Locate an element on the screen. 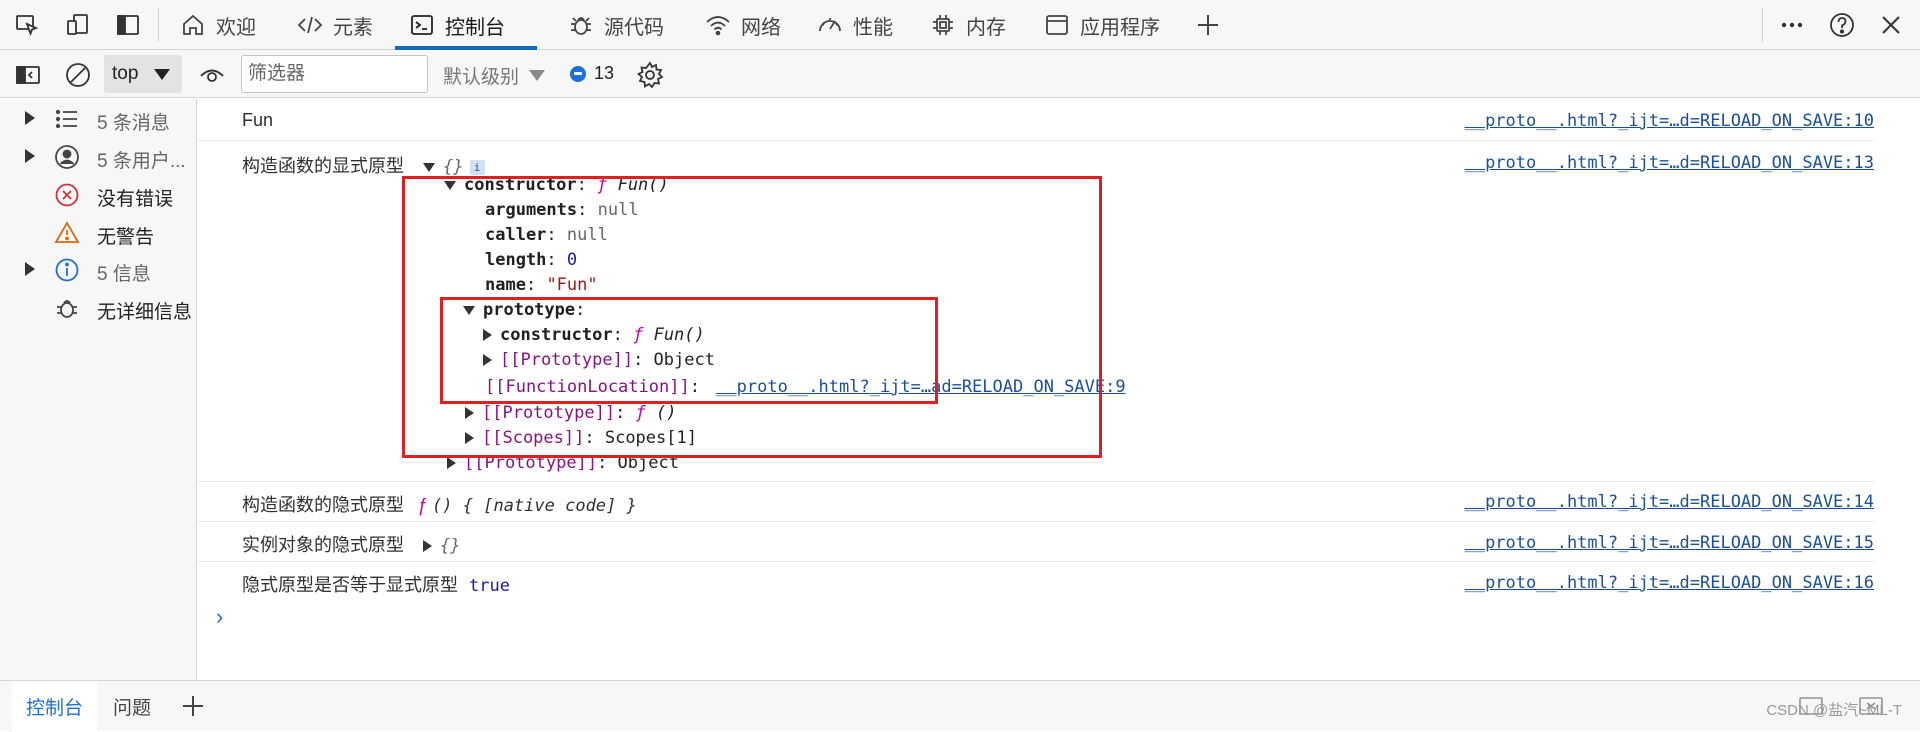 This screenshot has width=1920, height=732. sidebar-toggle-icon is located at coordinates (28, 75).